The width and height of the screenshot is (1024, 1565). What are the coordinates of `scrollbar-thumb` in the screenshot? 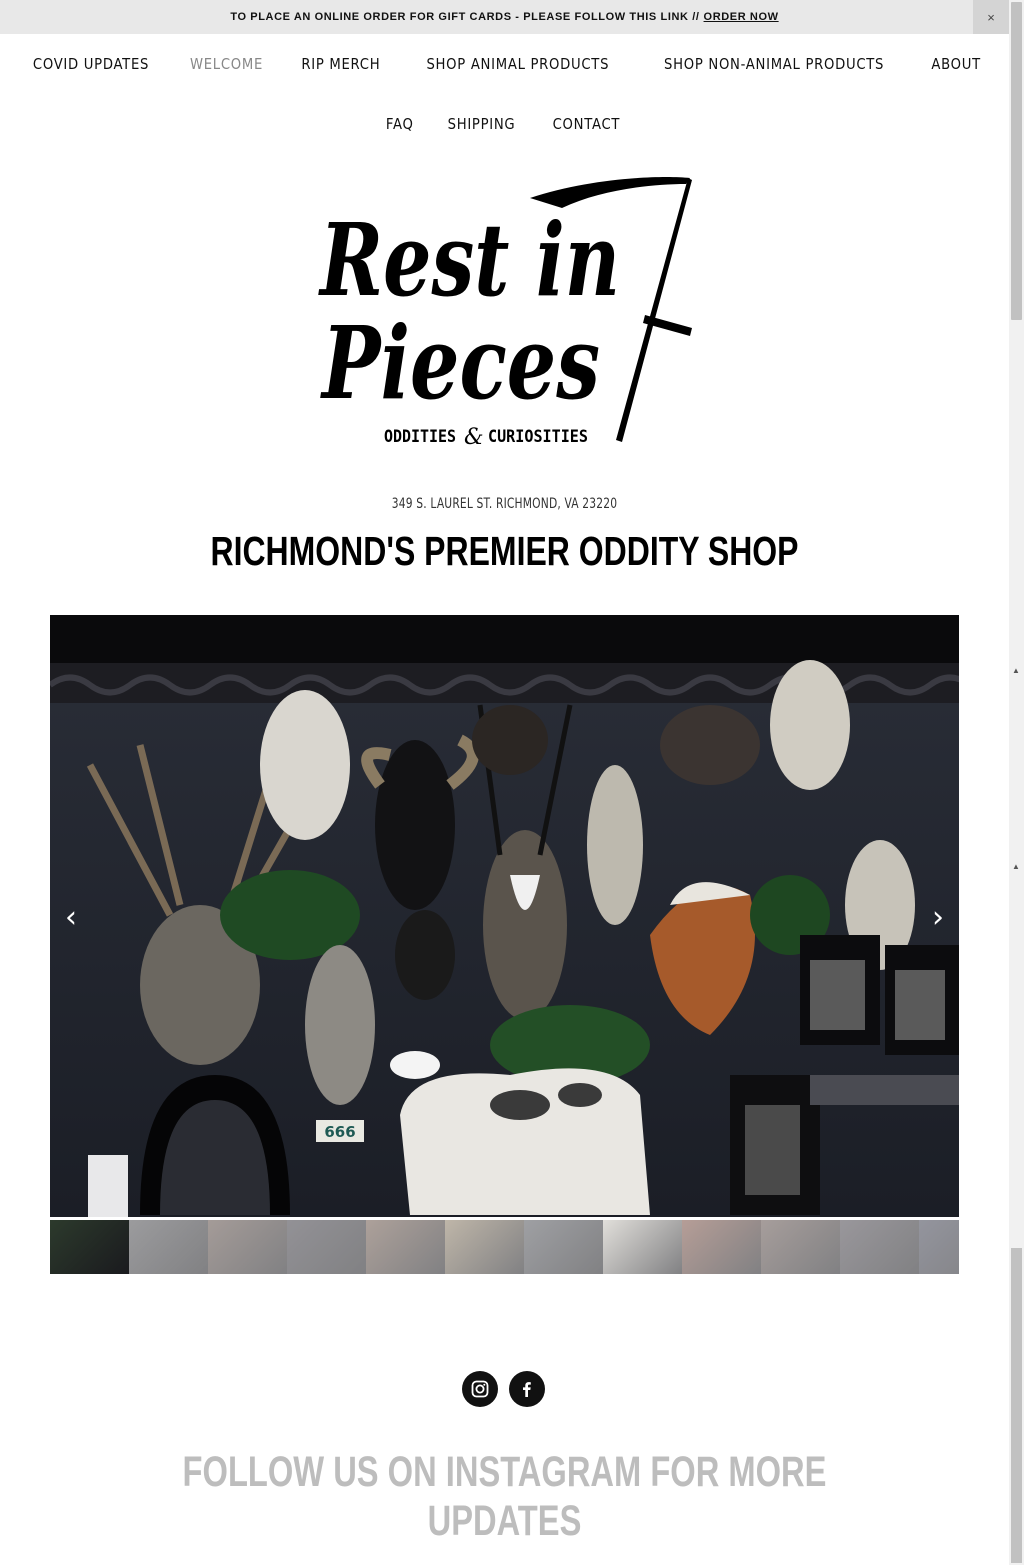 It's located at (1016, 161).